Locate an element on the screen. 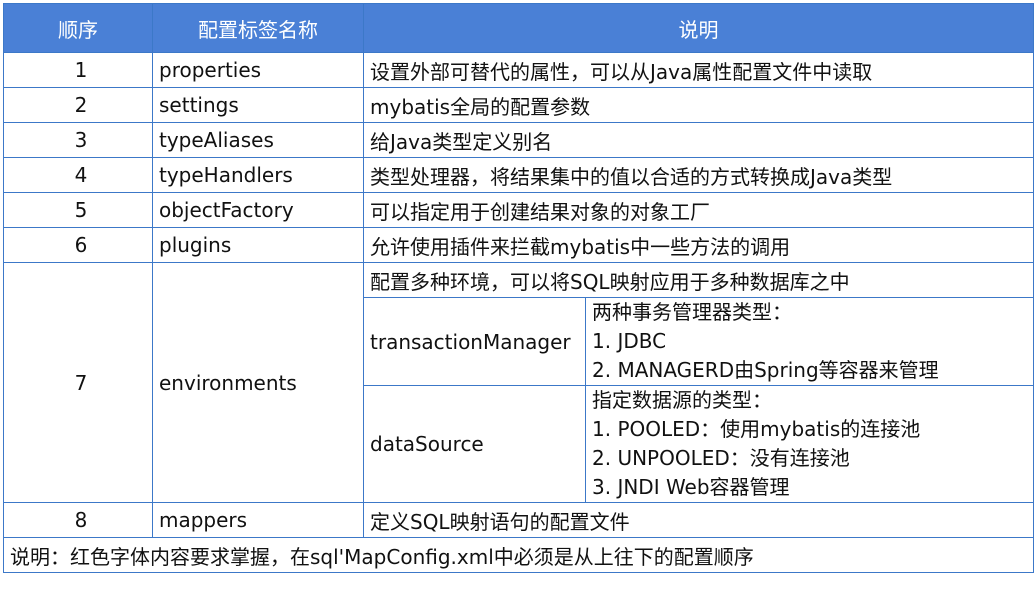 The image size is (1036, 595). row-seq: 6 is located at coordinates (78, 245).